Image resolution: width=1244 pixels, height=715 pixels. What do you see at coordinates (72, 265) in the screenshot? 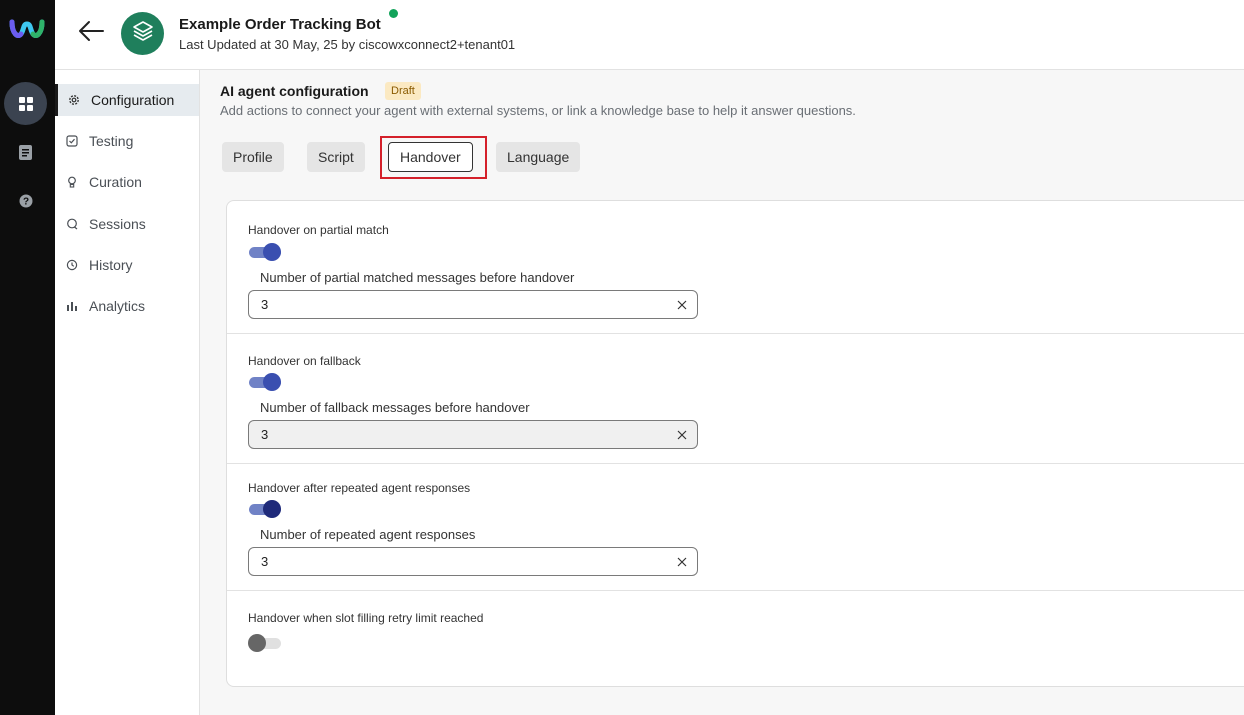
I see `history-icon` at bounding box center [72, 265].